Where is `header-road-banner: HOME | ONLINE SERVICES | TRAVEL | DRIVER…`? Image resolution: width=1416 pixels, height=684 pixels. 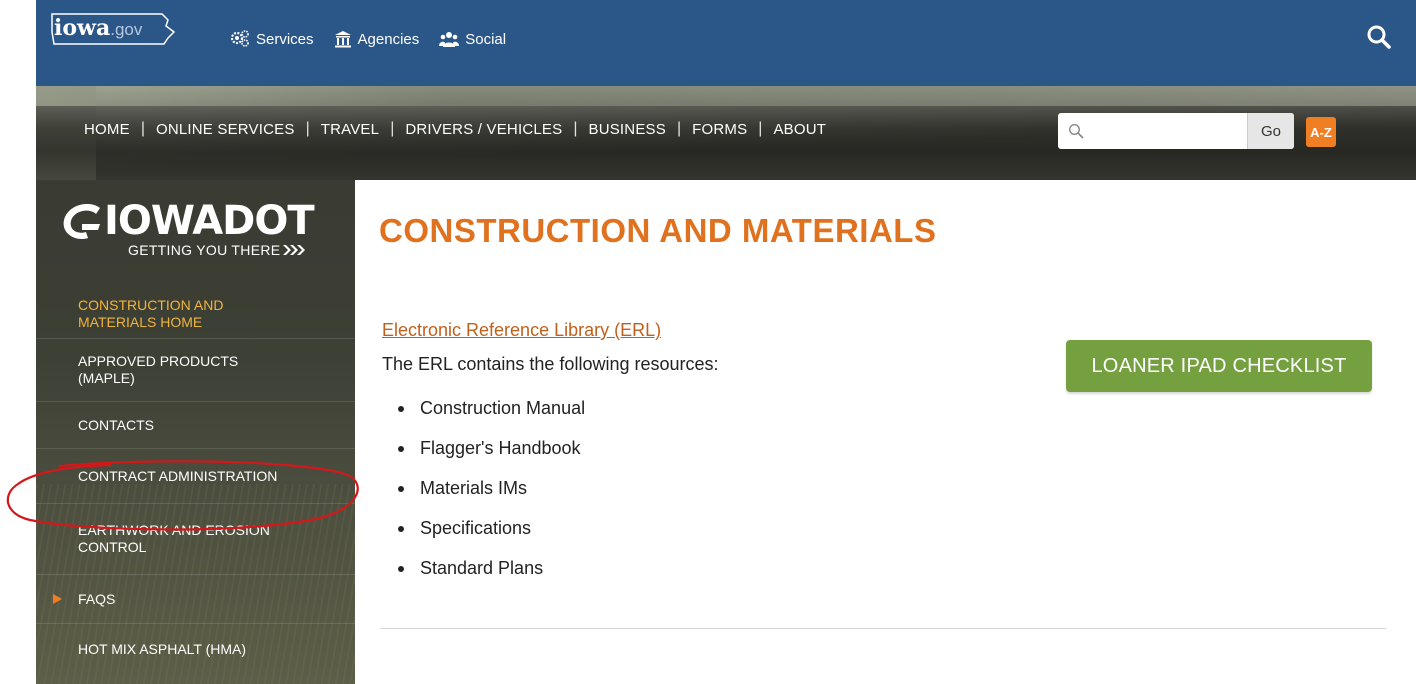
header-road-banner: HOME | ONLINE SERVICES | TRAVEL | DRIVER… is located at coordinates (726, 133).